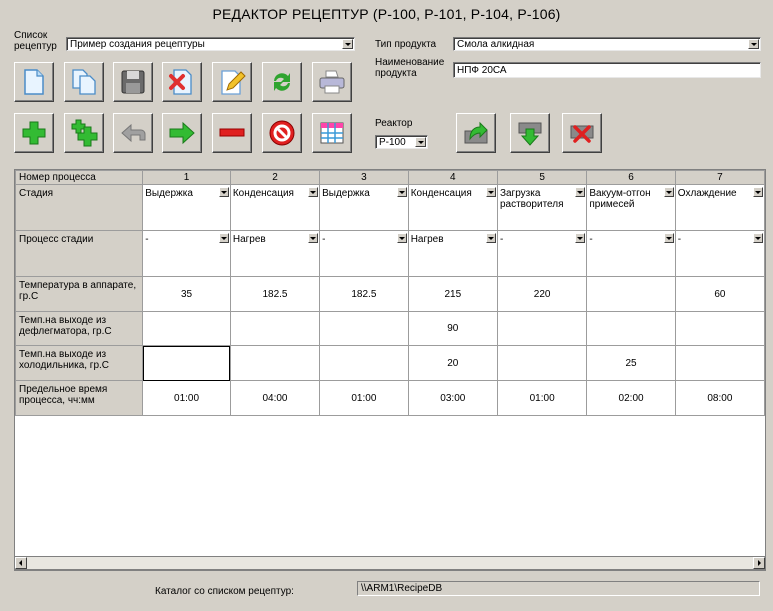  Describe the element at coordinates (719, 177) in the screenshot. I see `grid-column-header: 7` at that location.